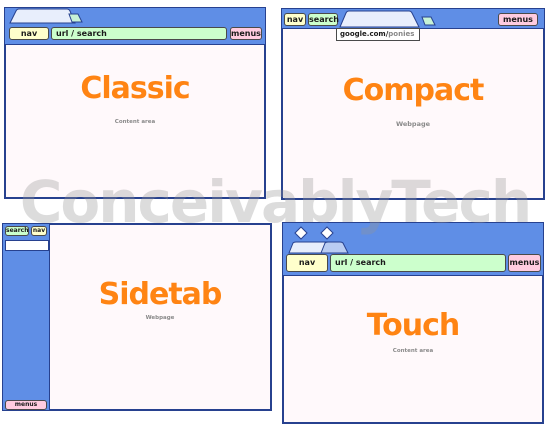  Describe the element at coordinates (26, 405) in the screenshot. I see `sidetab-menus-button: menus` at that location.